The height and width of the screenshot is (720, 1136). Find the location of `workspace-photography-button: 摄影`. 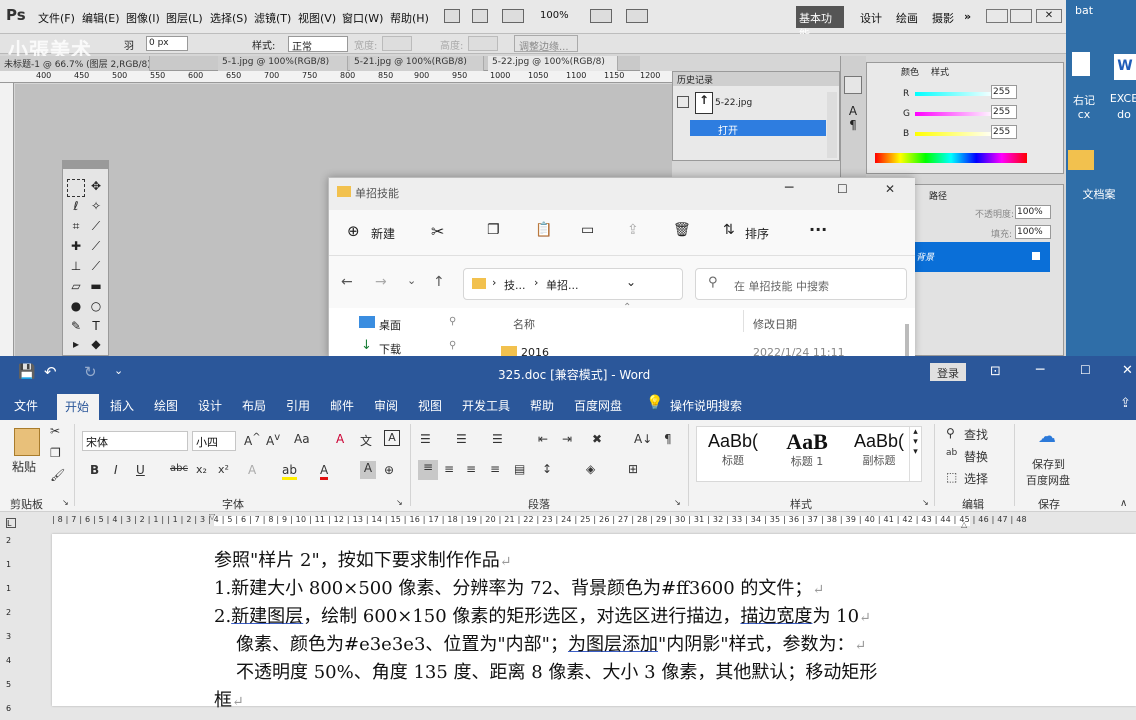

workspace-photography-button: 摄影 is located at coordinates (943, 18).